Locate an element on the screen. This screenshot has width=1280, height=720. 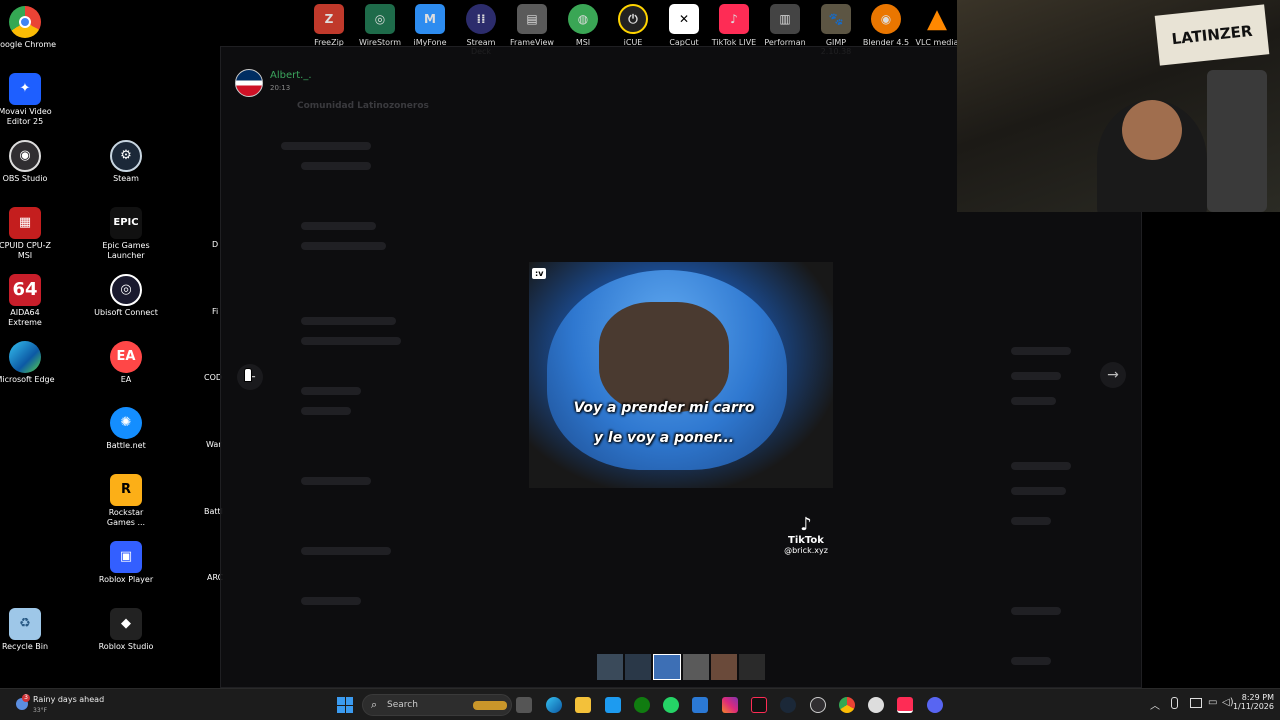
tiktok-logo-icon: ♪ is located at coordinates (806, 524).